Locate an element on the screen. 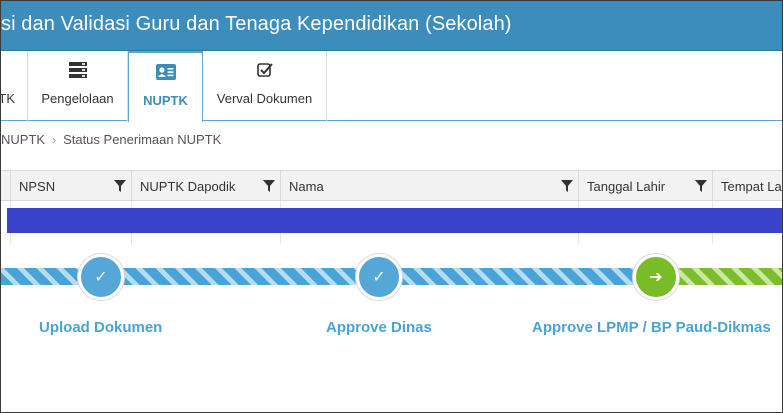 The height and width of the screenshot is (413, 783). column-label: NUPTK Dapodik is located at coordinates (188, 186).